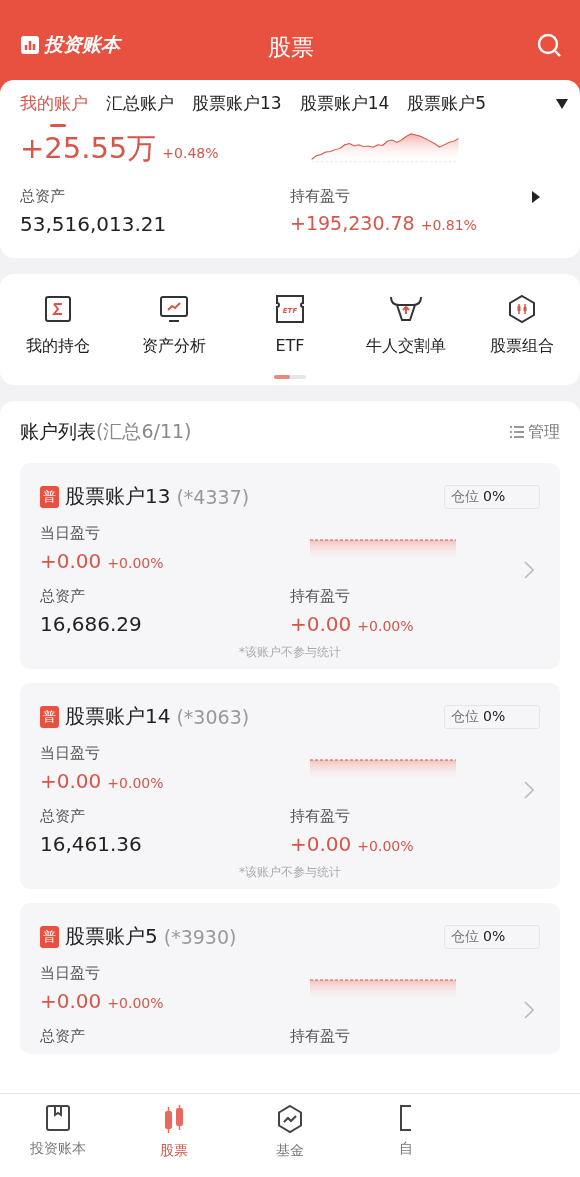  I want to click on today-profit: +25.55万, so click(88, 148).